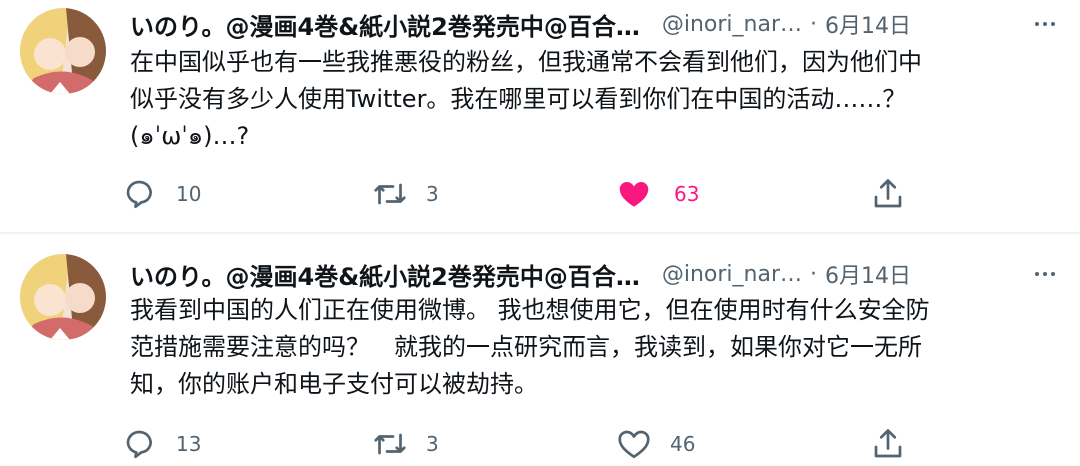 The width and height of the screenshot is (1080, 466). I want to click on like-count: 63, so click(687, 194).